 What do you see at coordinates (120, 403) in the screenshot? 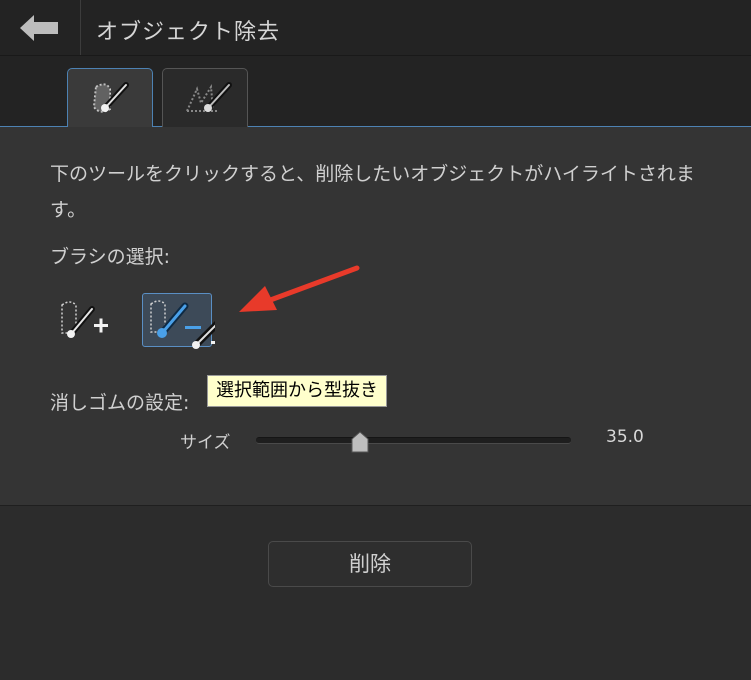
I see `eraser-settings-label: 消しゴムの設定:` at bounding box center [120, 403].